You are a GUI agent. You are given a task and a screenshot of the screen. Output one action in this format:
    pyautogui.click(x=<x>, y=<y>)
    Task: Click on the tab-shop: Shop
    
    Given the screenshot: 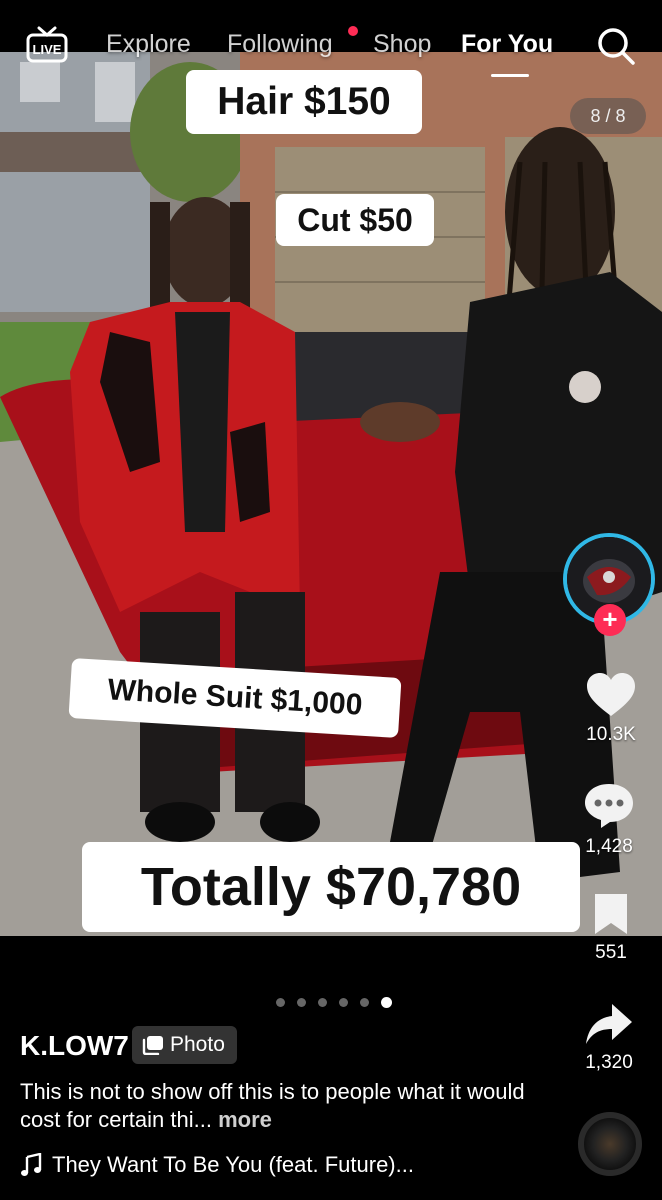 What is the action you would take?
    pyautogui.click(x=402, y=44)
    